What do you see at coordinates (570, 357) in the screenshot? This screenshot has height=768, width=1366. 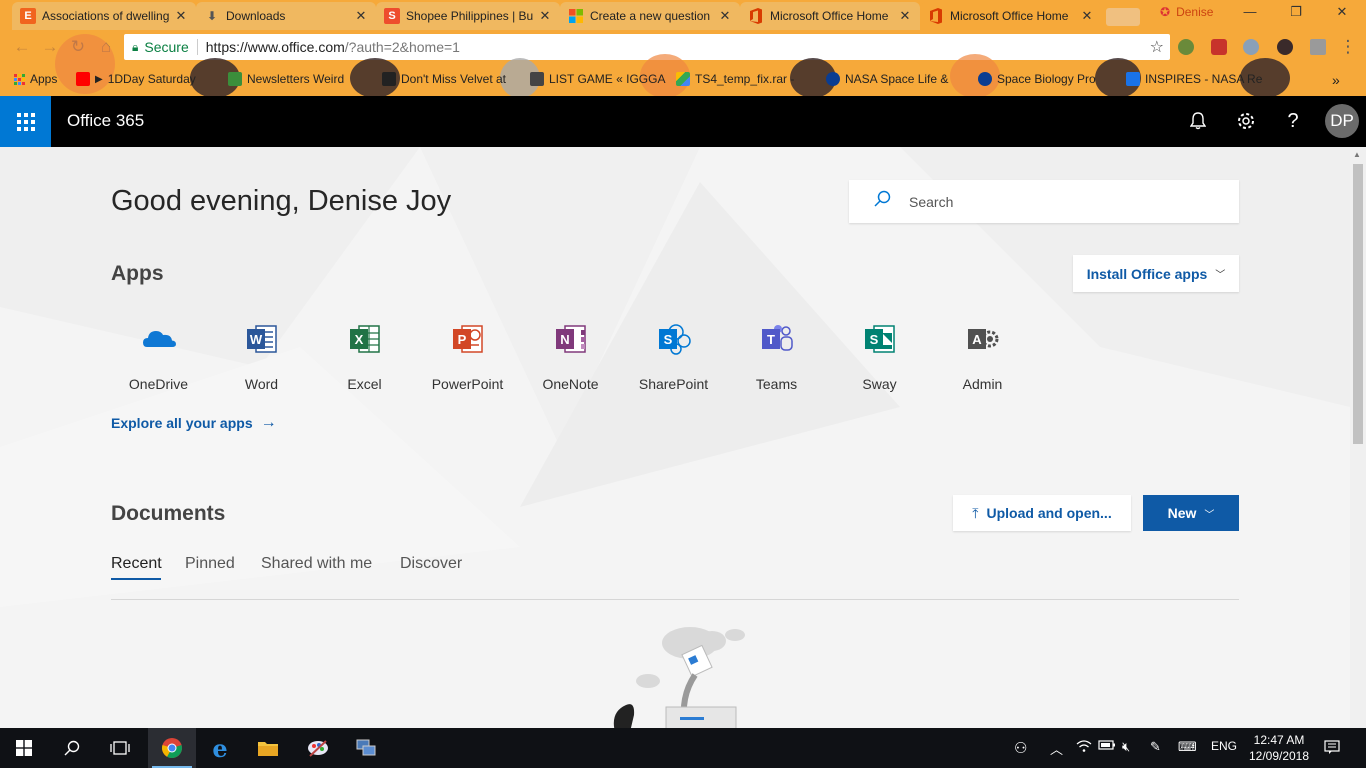 I see `app-tile-onenote: N OneNote` at bounding box center [570, 357].